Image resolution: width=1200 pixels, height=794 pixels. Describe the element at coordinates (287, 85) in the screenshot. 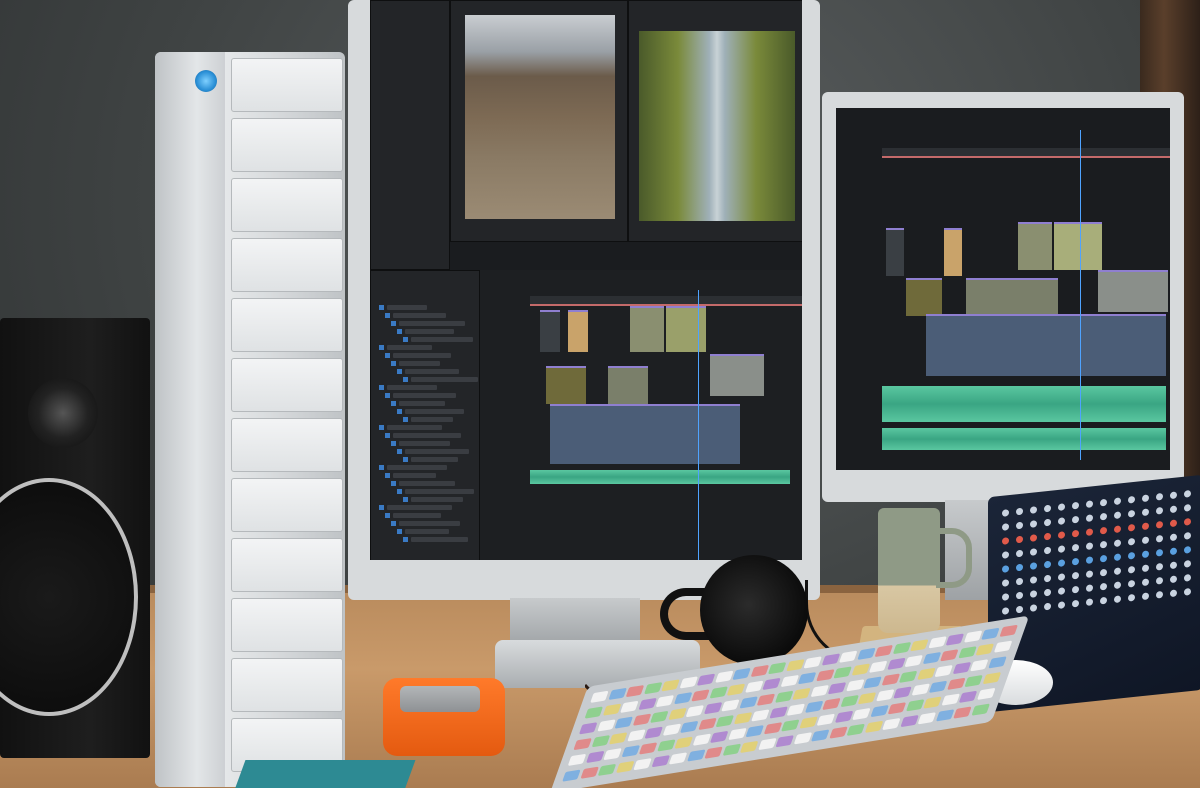

I see `drive-bay` at that location.